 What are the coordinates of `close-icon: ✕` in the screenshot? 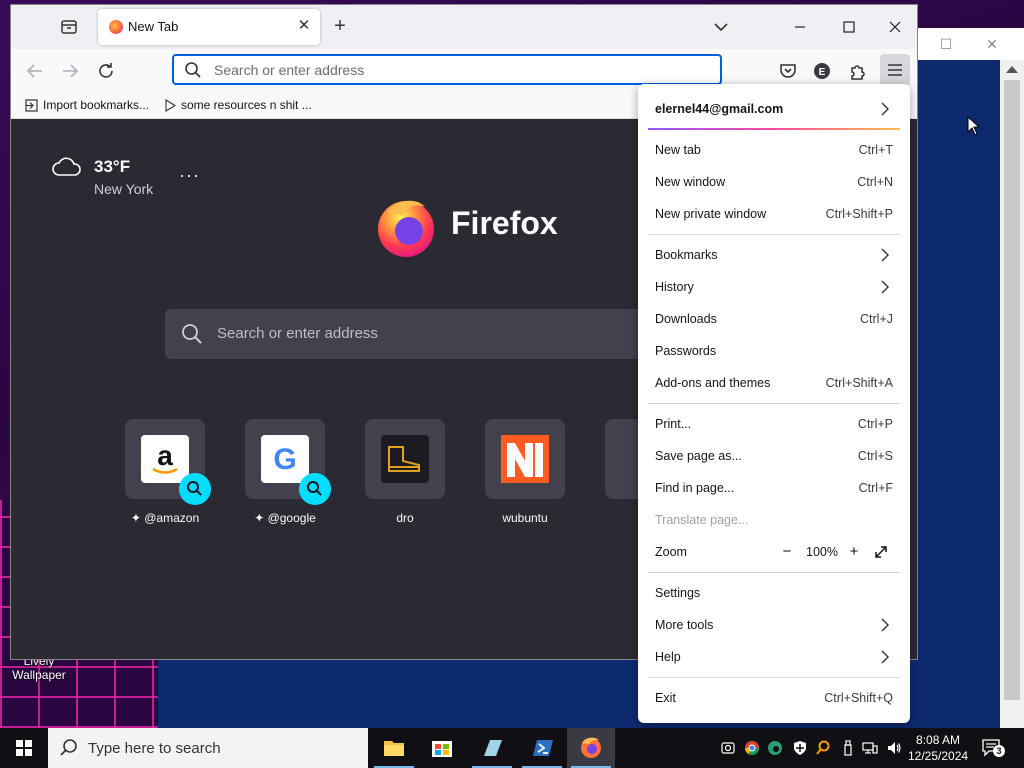 It's located at (992, 44).